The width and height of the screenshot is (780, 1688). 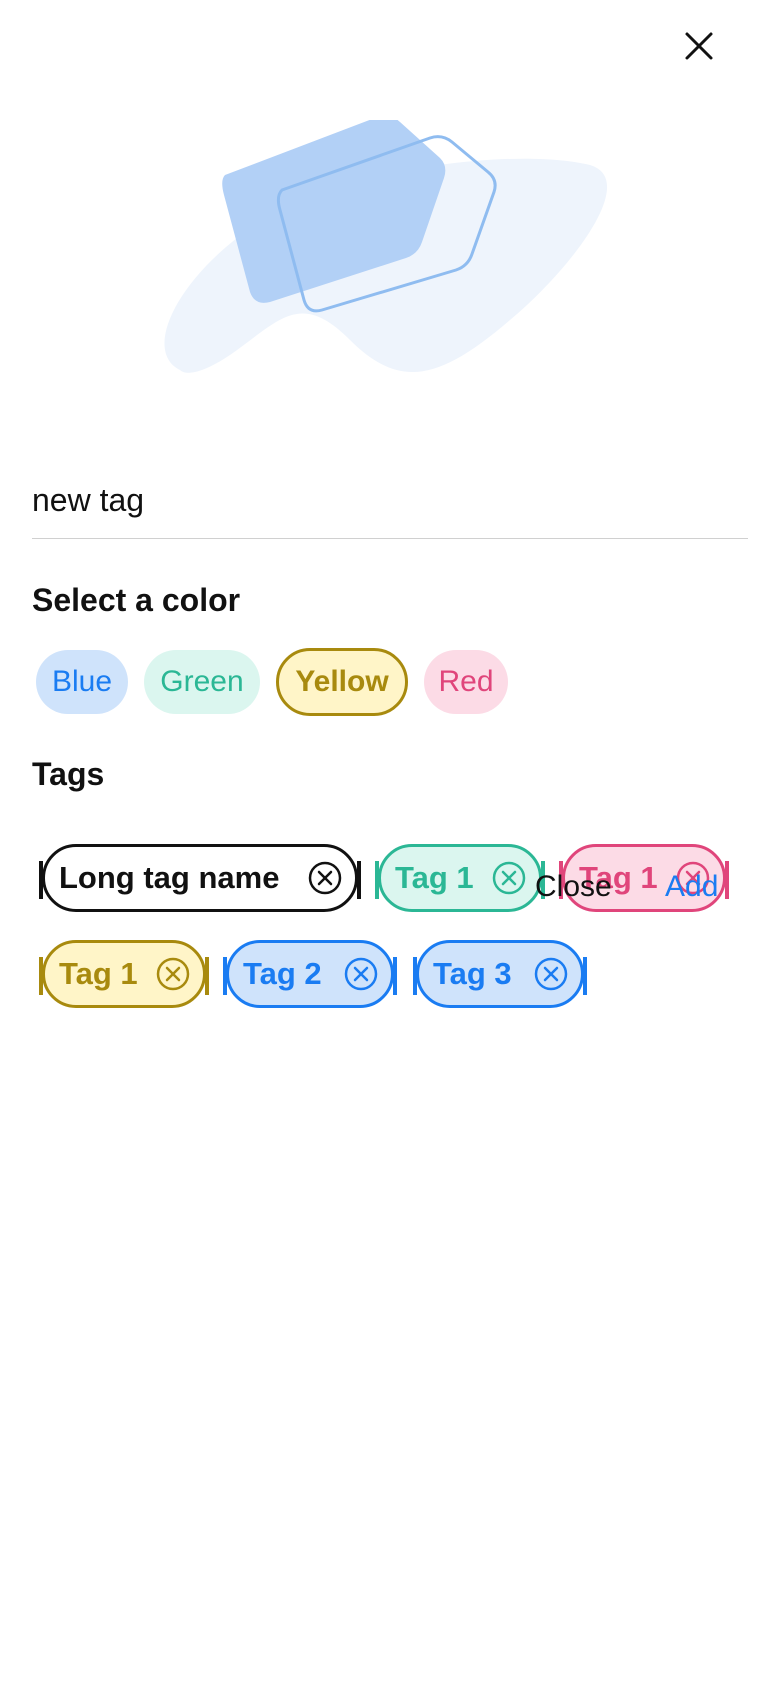 What do you see at coordinates (282, 973) in the screenshot?
I see `tag-label: Tag 2` at bounding box center [282, 973].